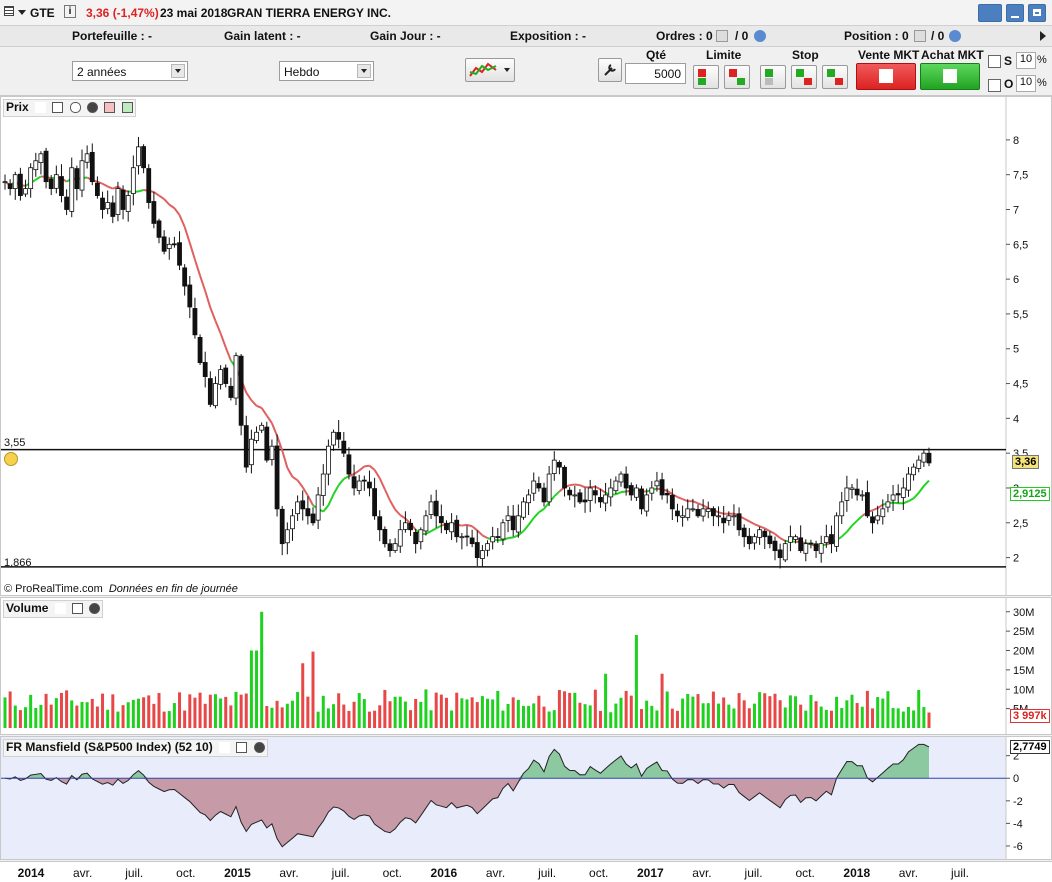 The height and width of the screenshot is (882, 1052). Describe the element at coordinates (9, 11) in the screenshot. I see `chart-menu-icon` at that location.